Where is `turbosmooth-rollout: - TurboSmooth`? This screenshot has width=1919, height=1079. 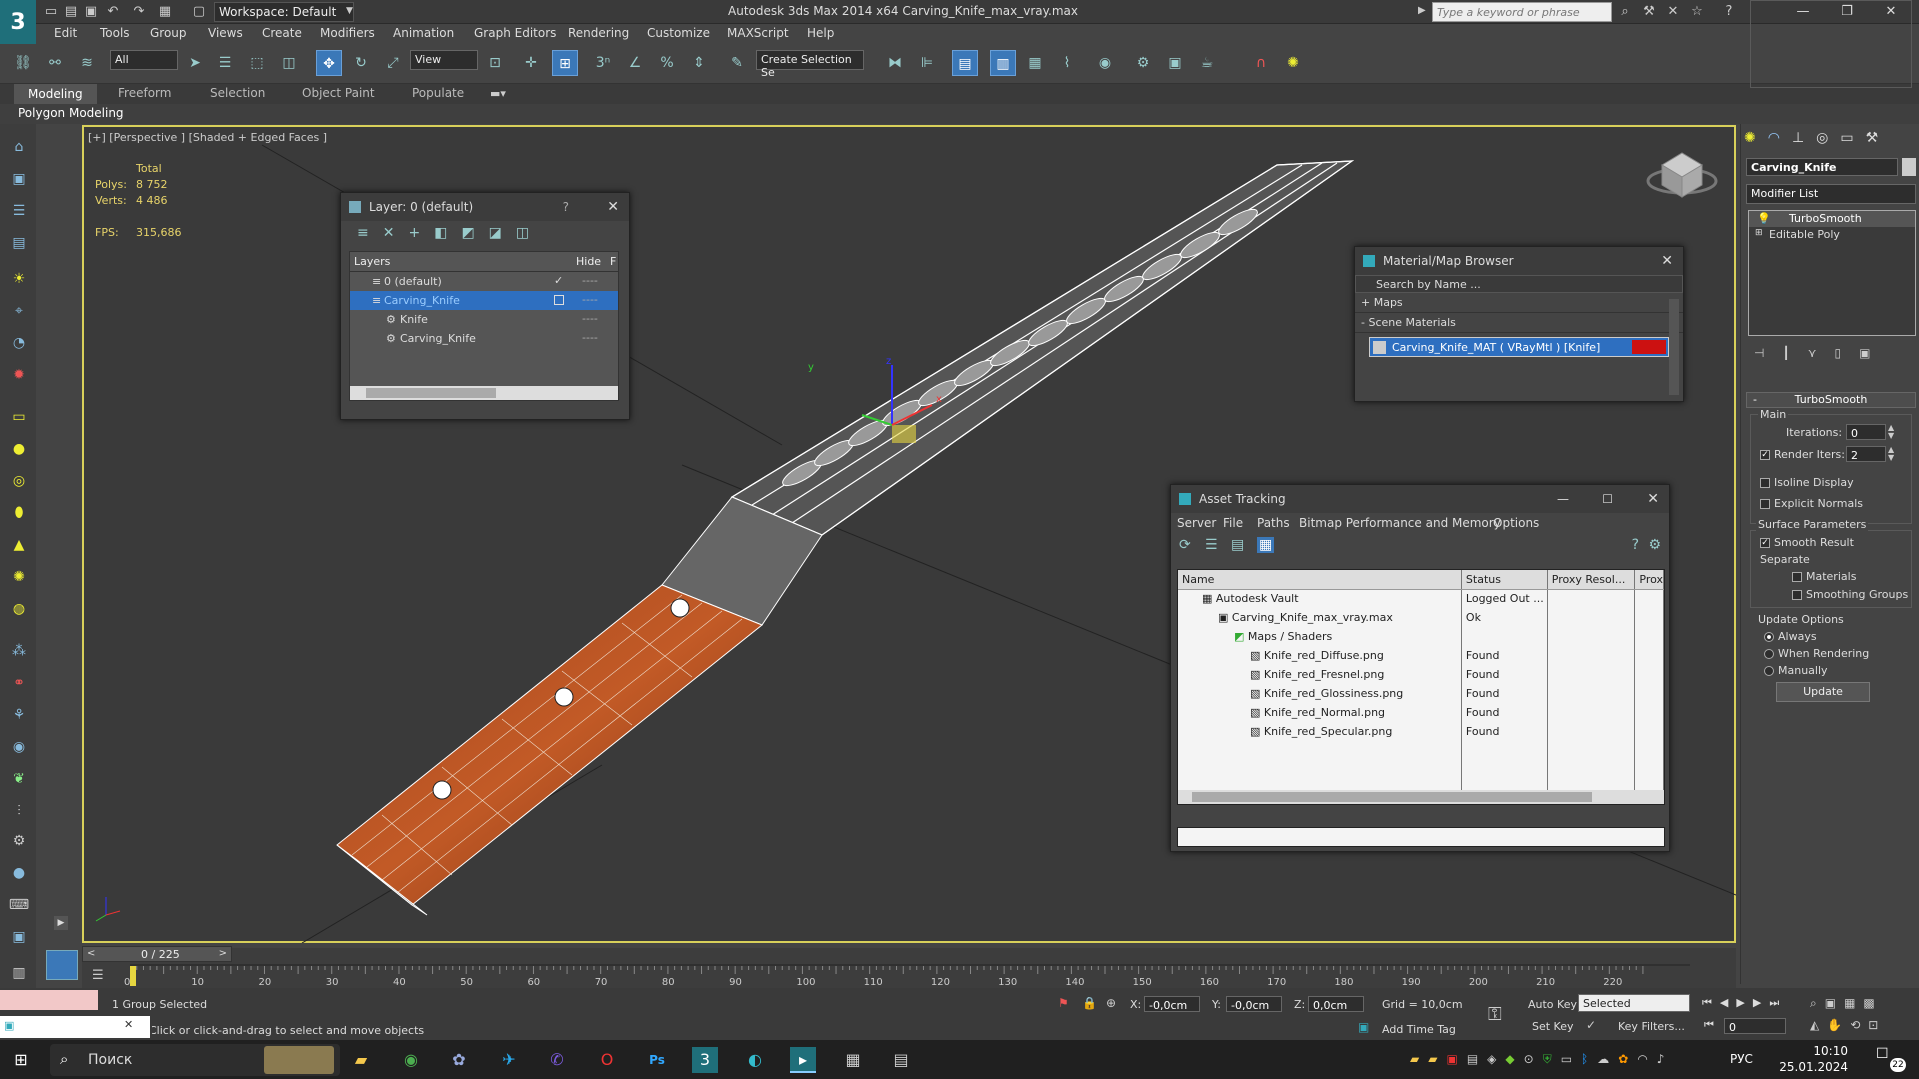
turbosmooth-rollout: - TurboSmooth is located at coordinates (1831, 400).